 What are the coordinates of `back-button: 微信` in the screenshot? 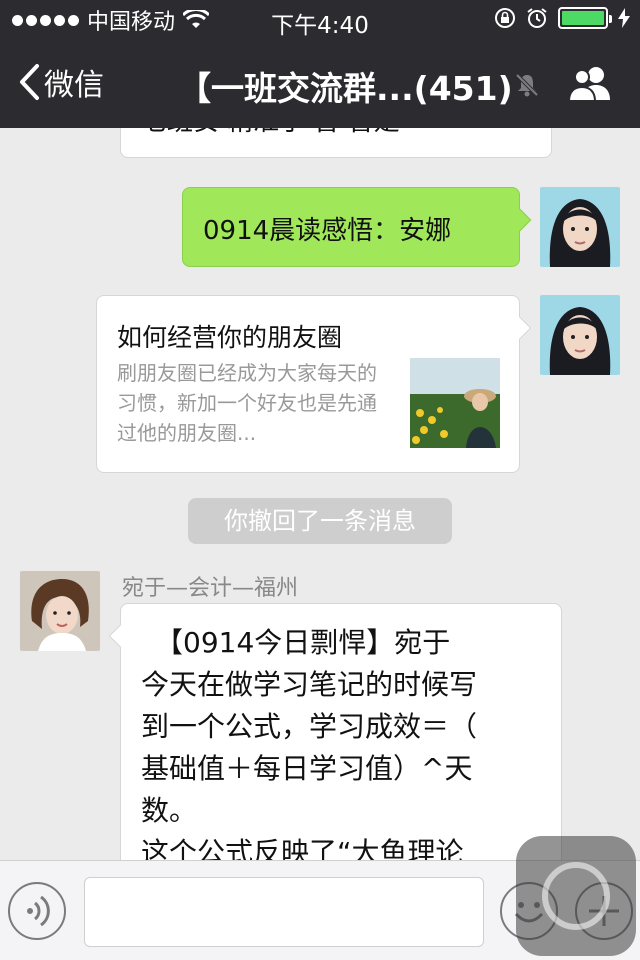 It's located at (61, 82).